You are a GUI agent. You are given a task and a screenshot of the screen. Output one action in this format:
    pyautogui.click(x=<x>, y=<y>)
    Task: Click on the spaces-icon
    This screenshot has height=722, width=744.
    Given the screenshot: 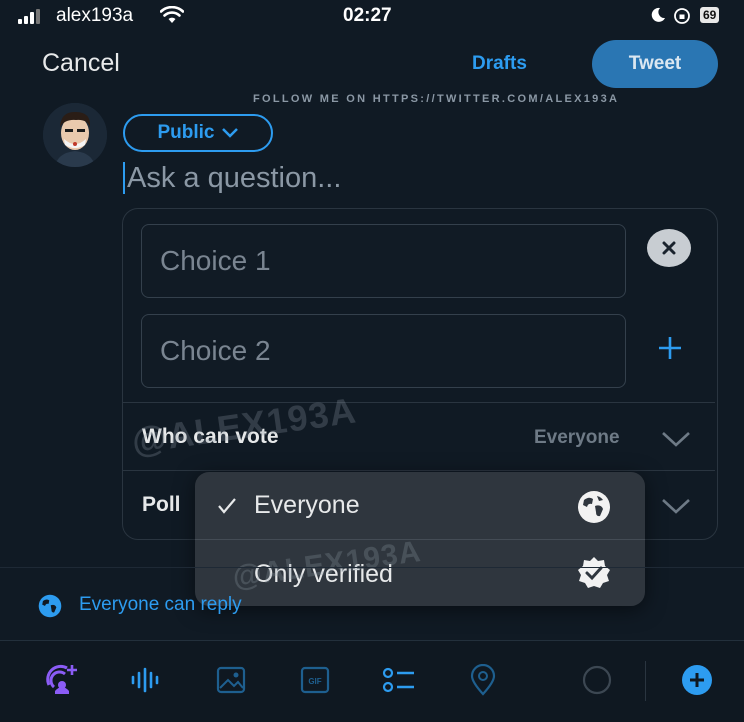 What is the action you would take?
    pyautogui.click(x=62, y=680)
    